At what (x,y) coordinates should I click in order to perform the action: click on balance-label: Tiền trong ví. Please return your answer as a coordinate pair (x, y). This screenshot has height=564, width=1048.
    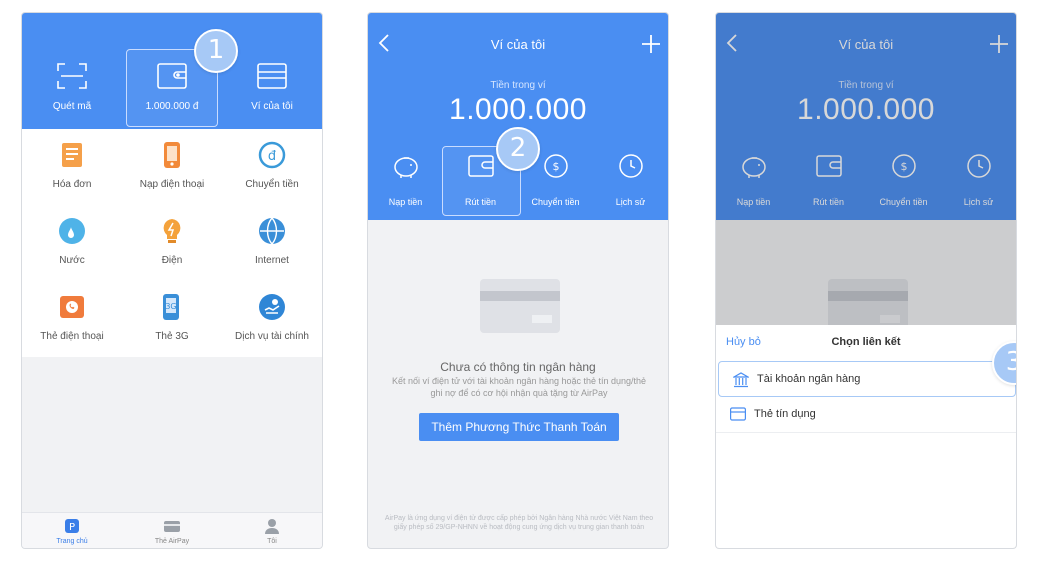
    Looking at the image, I should click on (518, 85).